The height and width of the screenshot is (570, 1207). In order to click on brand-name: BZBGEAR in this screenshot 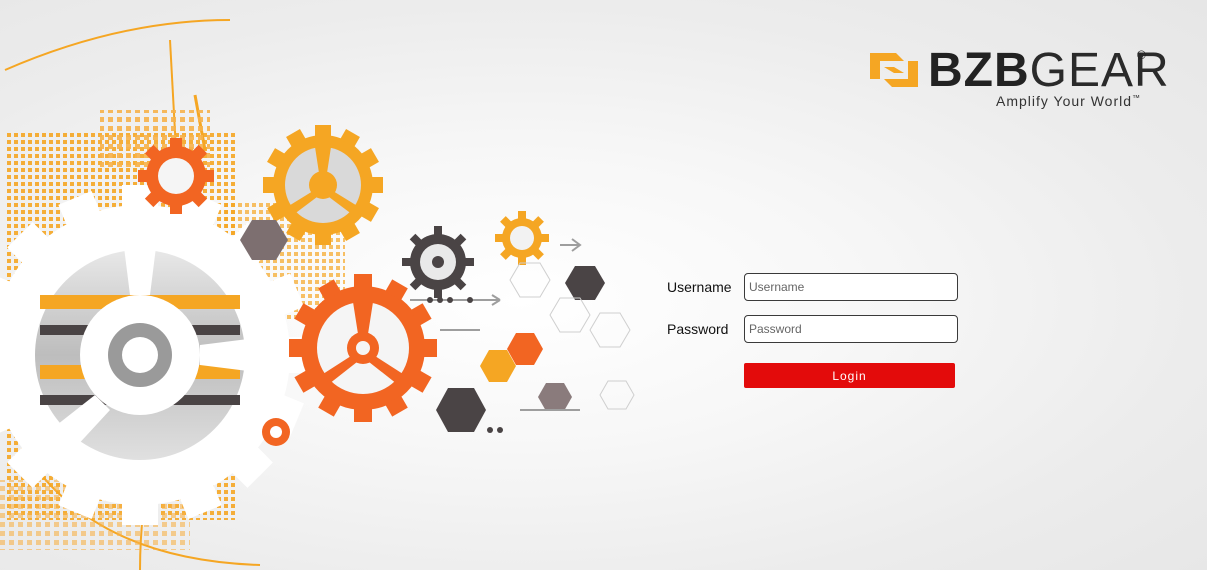, I will do `click(1049, 71)`.